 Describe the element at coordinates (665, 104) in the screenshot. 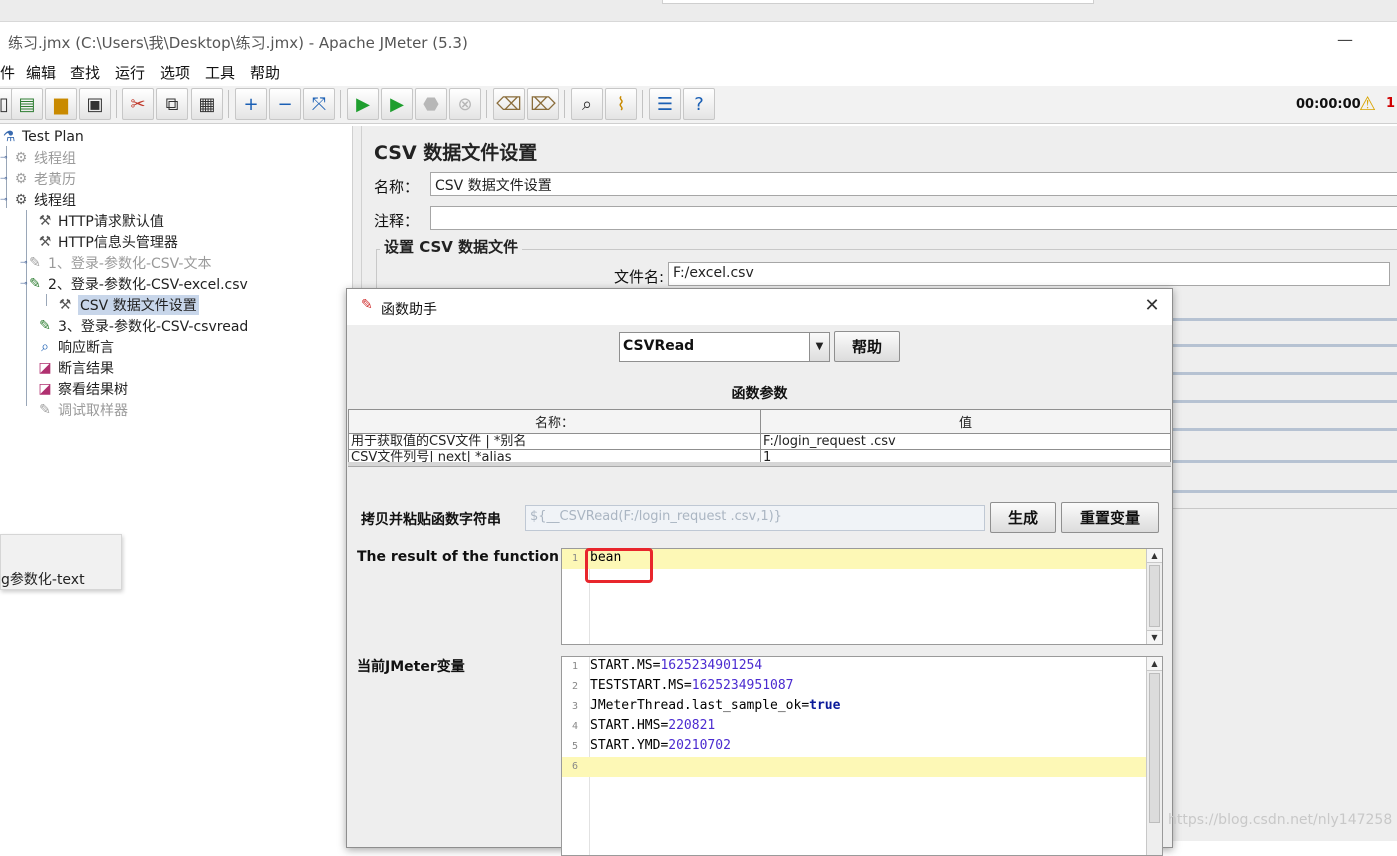

I see `function-helper-icon: ☰` at that location.